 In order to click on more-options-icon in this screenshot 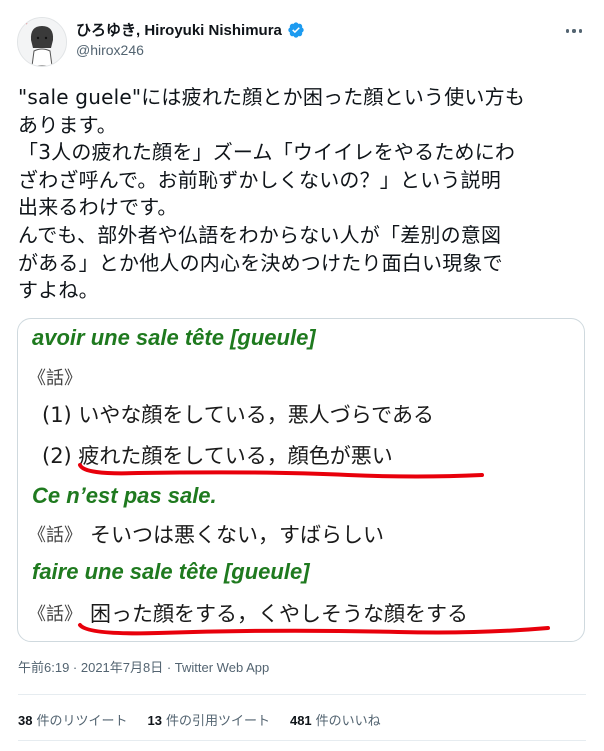, I will do `click(574, 31)`.